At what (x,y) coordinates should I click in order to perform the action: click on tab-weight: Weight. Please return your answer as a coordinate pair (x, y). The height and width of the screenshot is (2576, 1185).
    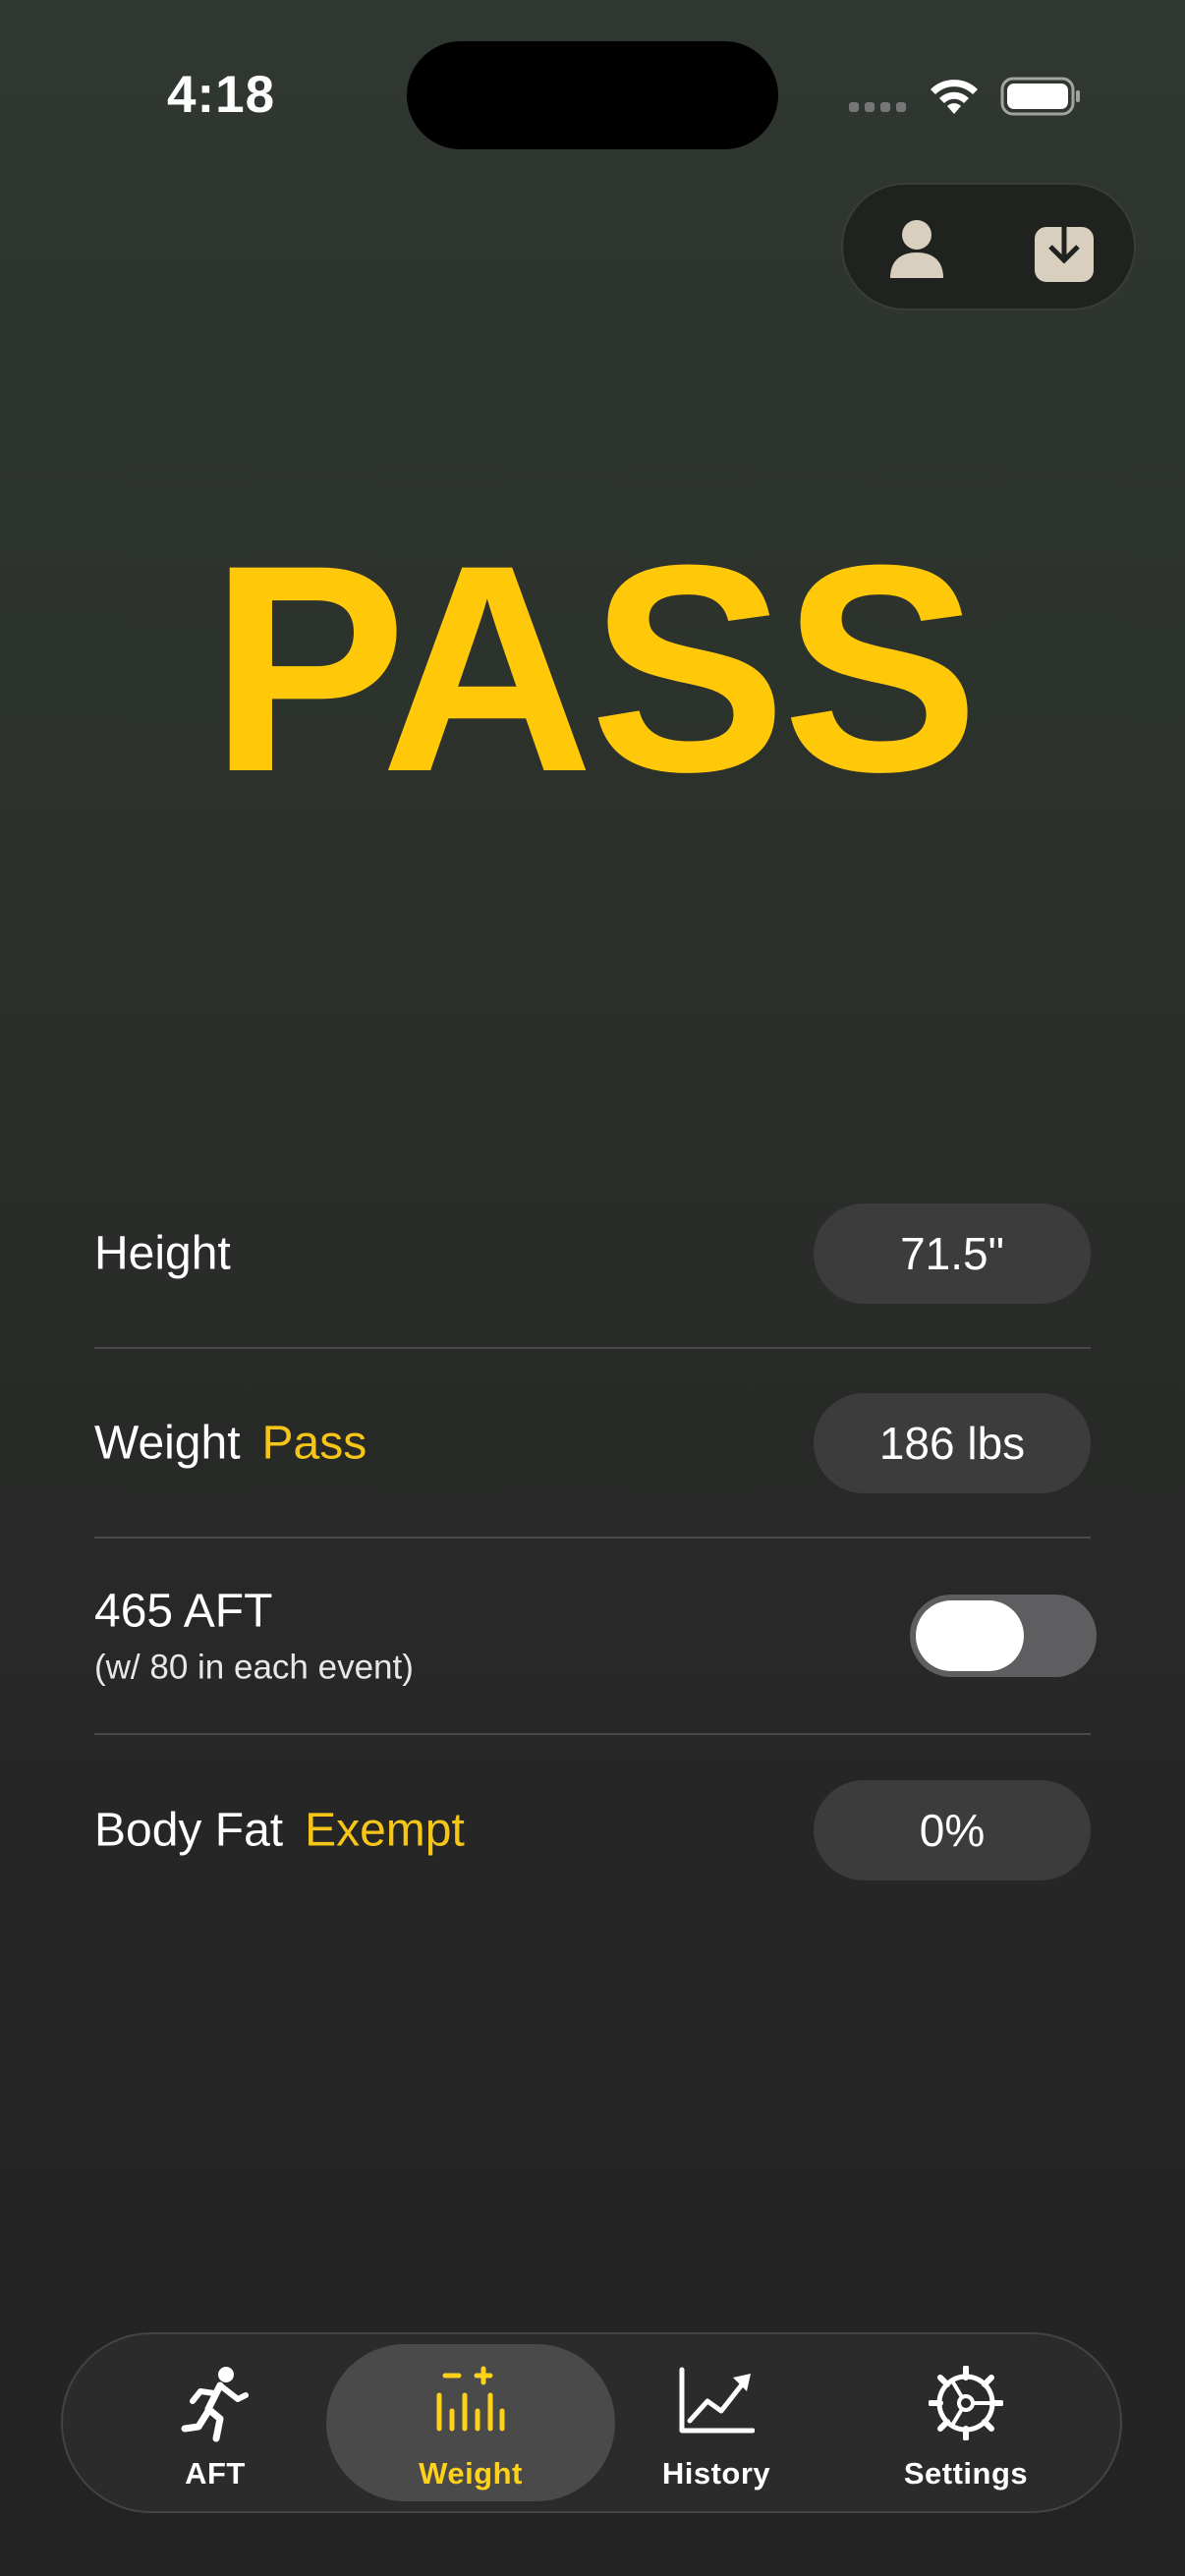
    Looking at the image, I should click on (471, 2422).